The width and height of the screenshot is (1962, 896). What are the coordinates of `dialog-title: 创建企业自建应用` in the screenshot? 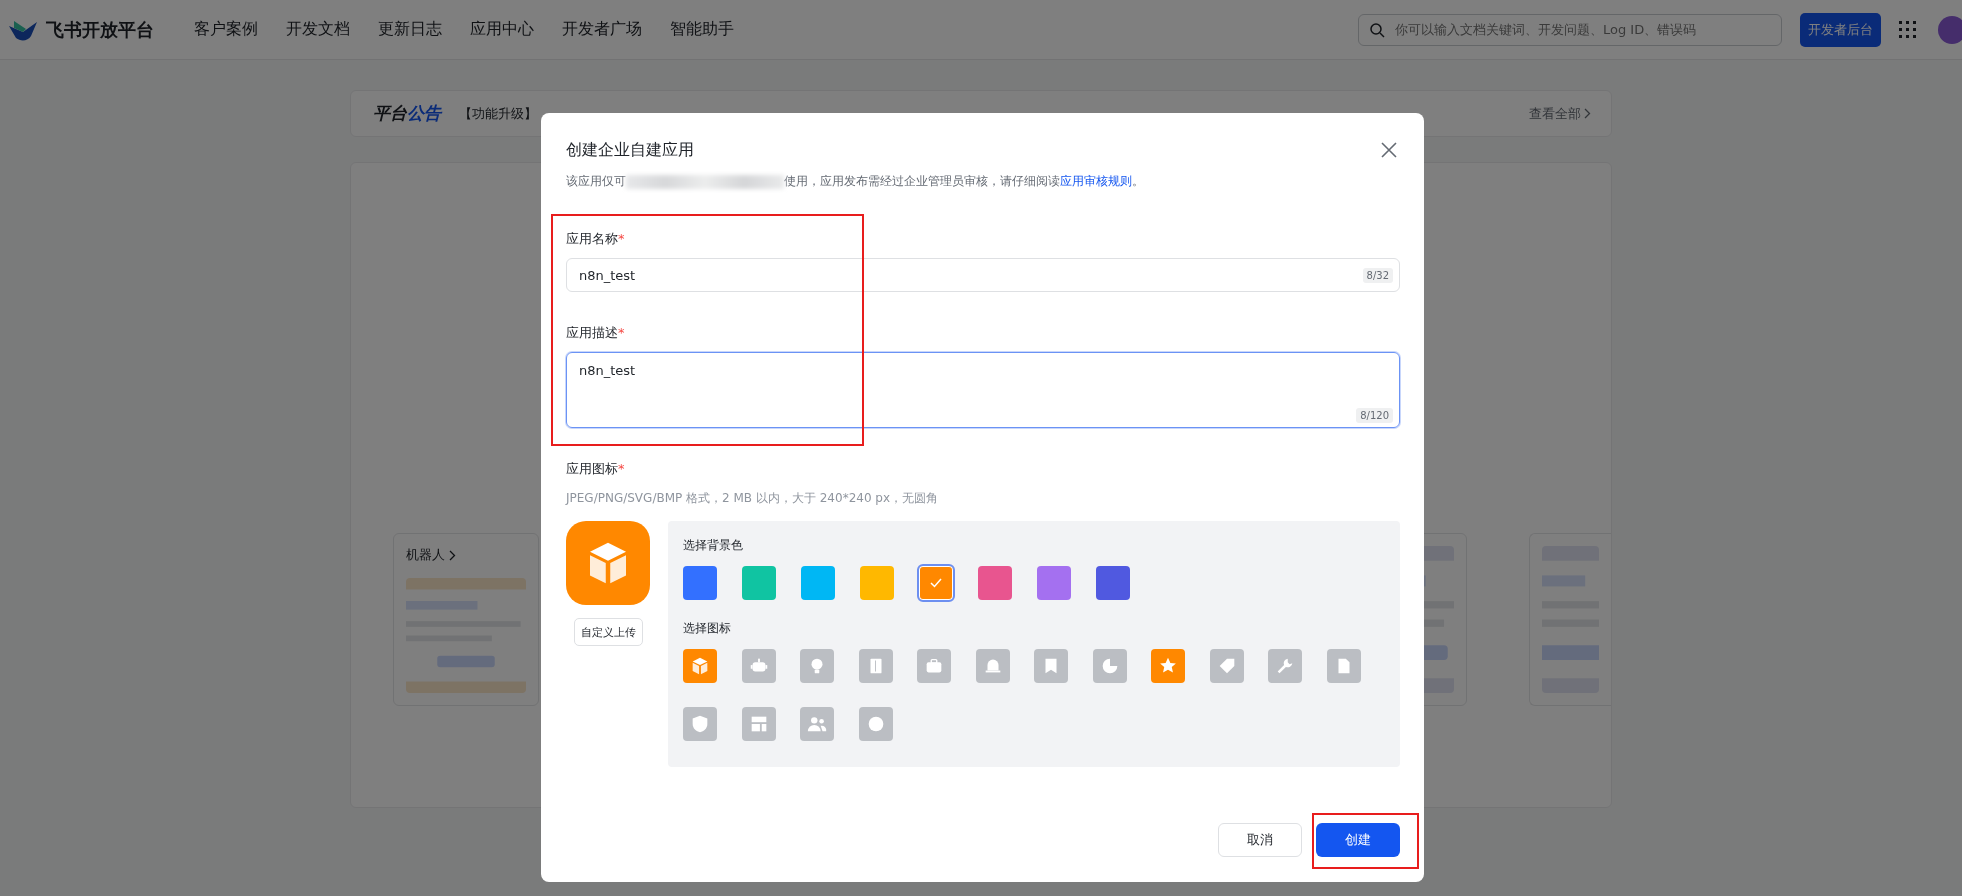 It's located at (630, 150).